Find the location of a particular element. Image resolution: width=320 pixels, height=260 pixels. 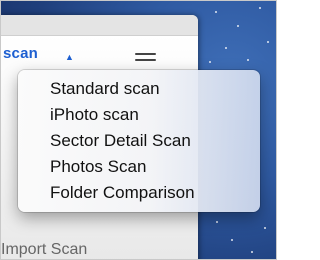

menu-item-iphoto-scan: iPhoto scan is located at coordinates (94, 115).